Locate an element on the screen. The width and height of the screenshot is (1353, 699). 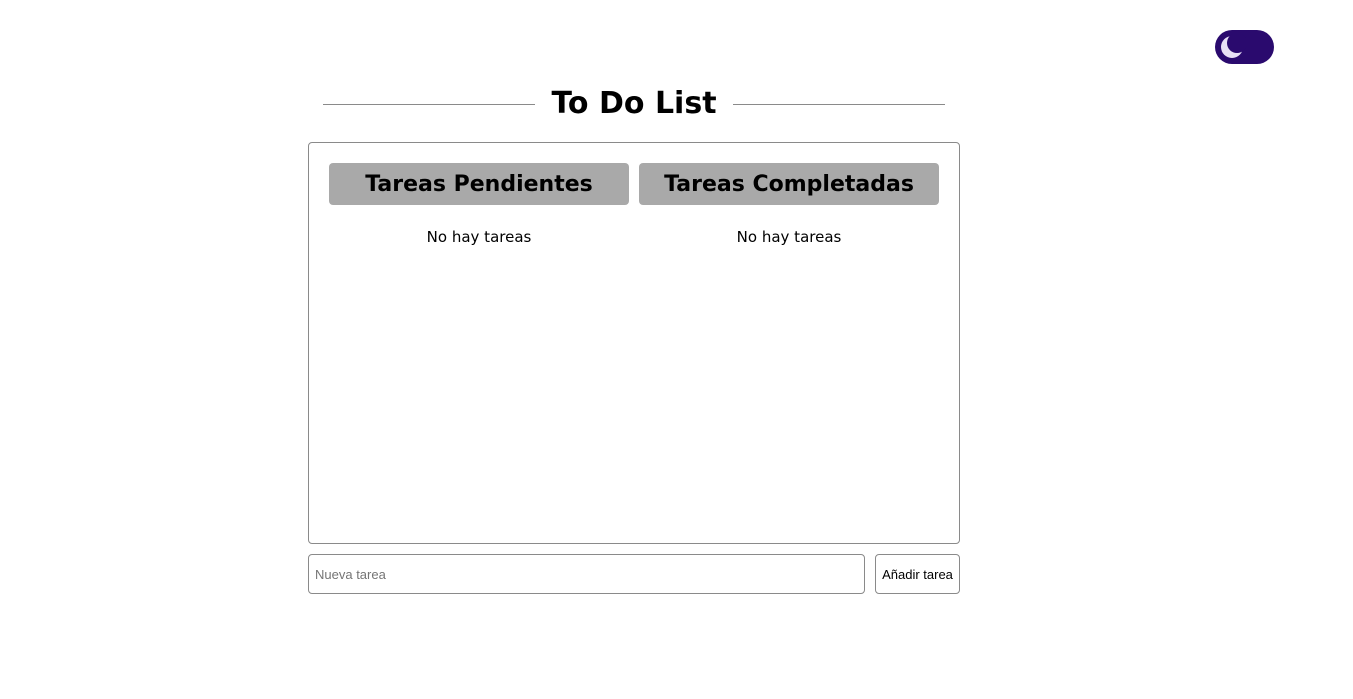
new-task-input is located at coordinates (586, 574).